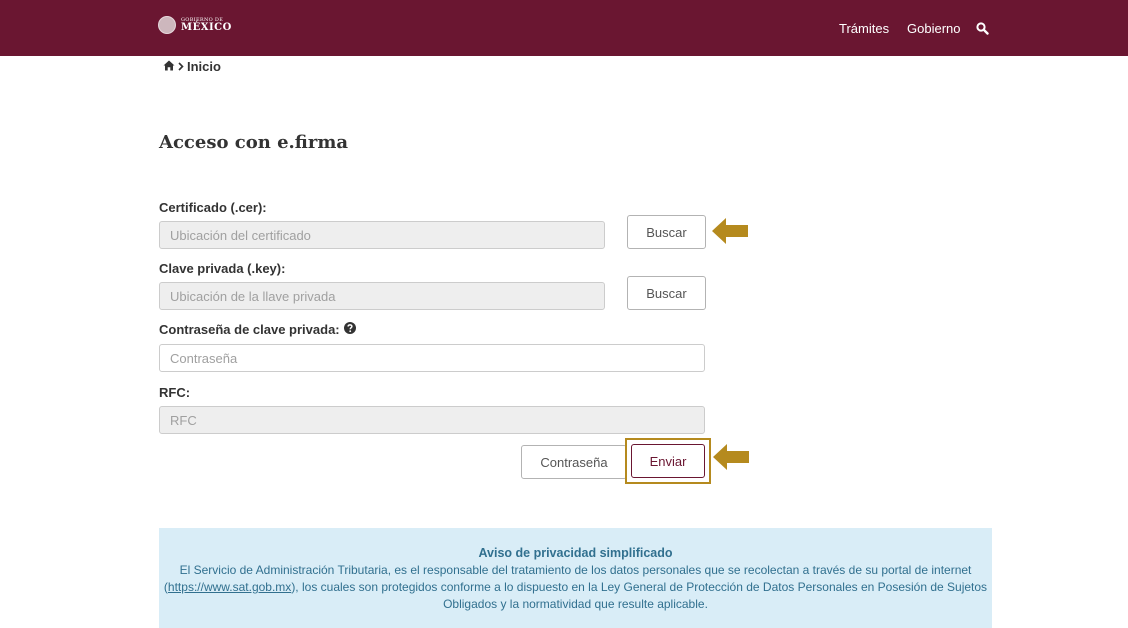 This screenshot has width=1128, height=628. Describe the element at coordinates (349, 329) in the screenshot. I see `question-circle-icon` at that location.